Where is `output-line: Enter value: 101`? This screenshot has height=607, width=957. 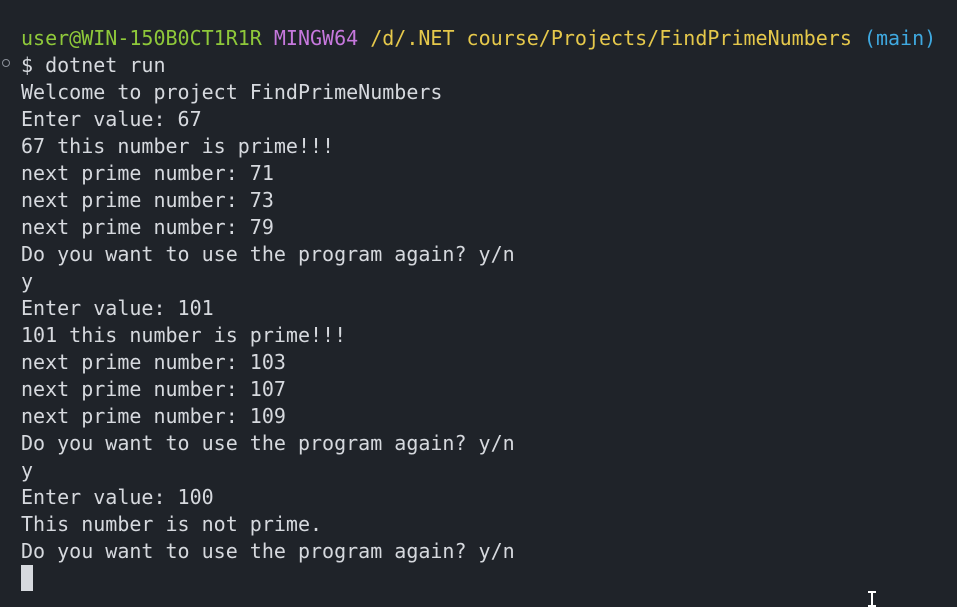
output-line: Enter value: 101 is located at coordinates (117, 308).